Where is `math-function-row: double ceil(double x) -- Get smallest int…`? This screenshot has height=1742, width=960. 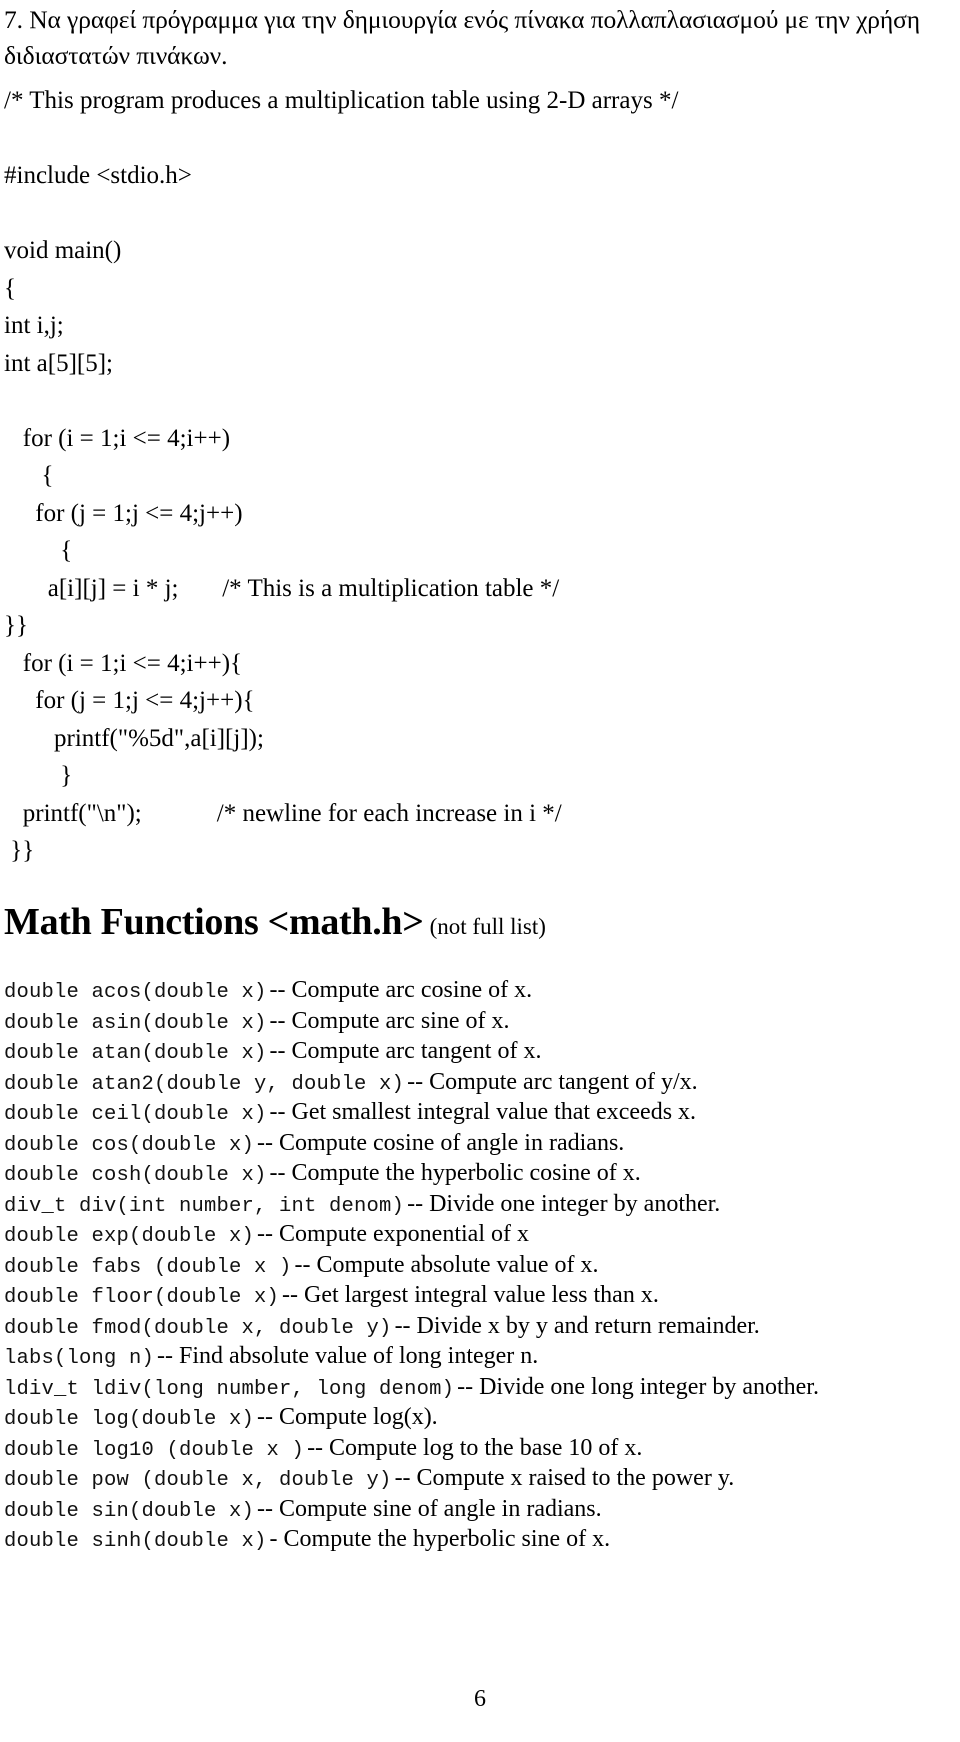 math-function-row: double ceil(double x) -- Get smallest int… is located at coordinates (480, 1112).